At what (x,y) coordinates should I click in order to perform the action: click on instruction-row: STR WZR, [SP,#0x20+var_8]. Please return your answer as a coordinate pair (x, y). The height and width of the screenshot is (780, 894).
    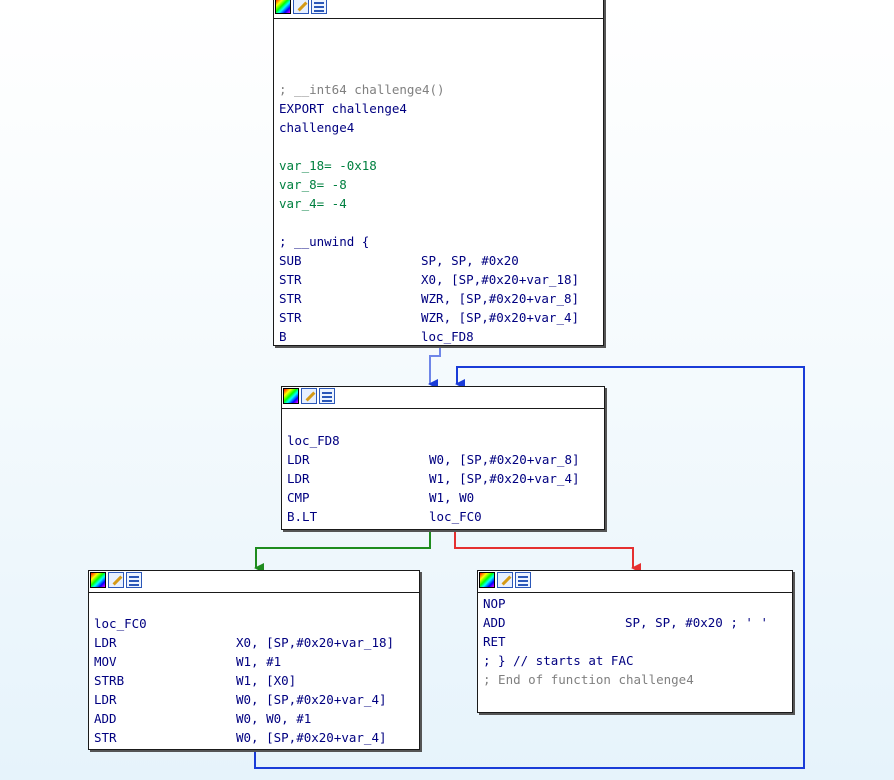
    Looking at the image, I should click on (438, 298).